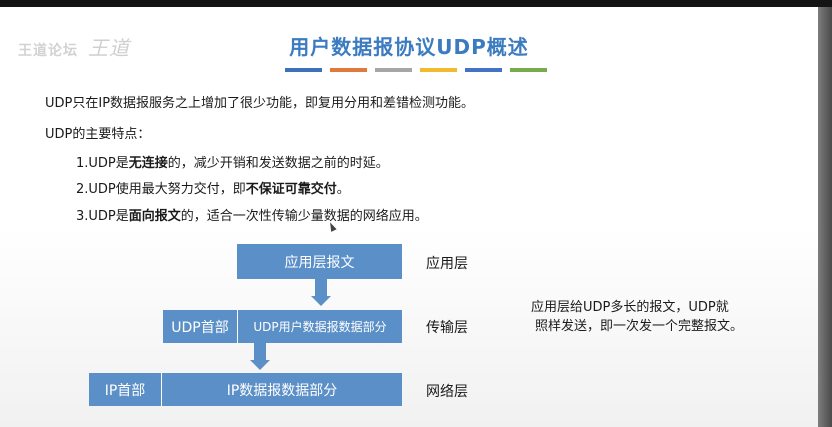 The image size is (832, 427). I want to click on feature-3-prefix: 3.UDP是, so click(102, 216).